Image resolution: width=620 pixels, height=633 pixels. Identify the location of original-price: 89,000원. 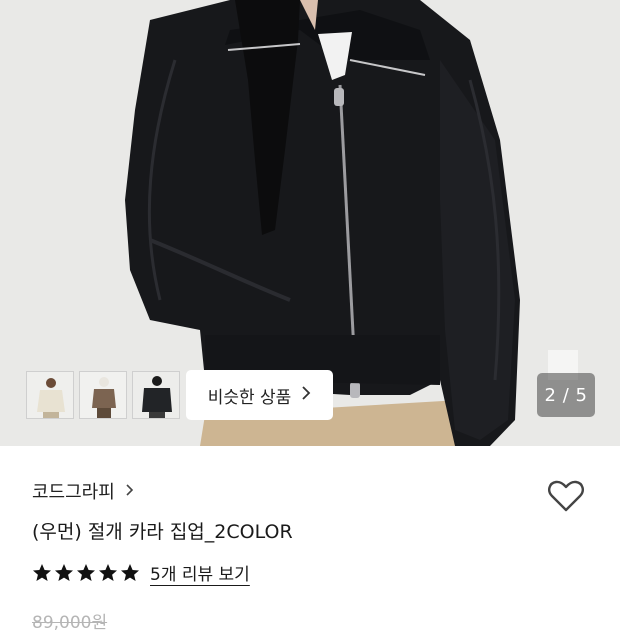
(70, 623).